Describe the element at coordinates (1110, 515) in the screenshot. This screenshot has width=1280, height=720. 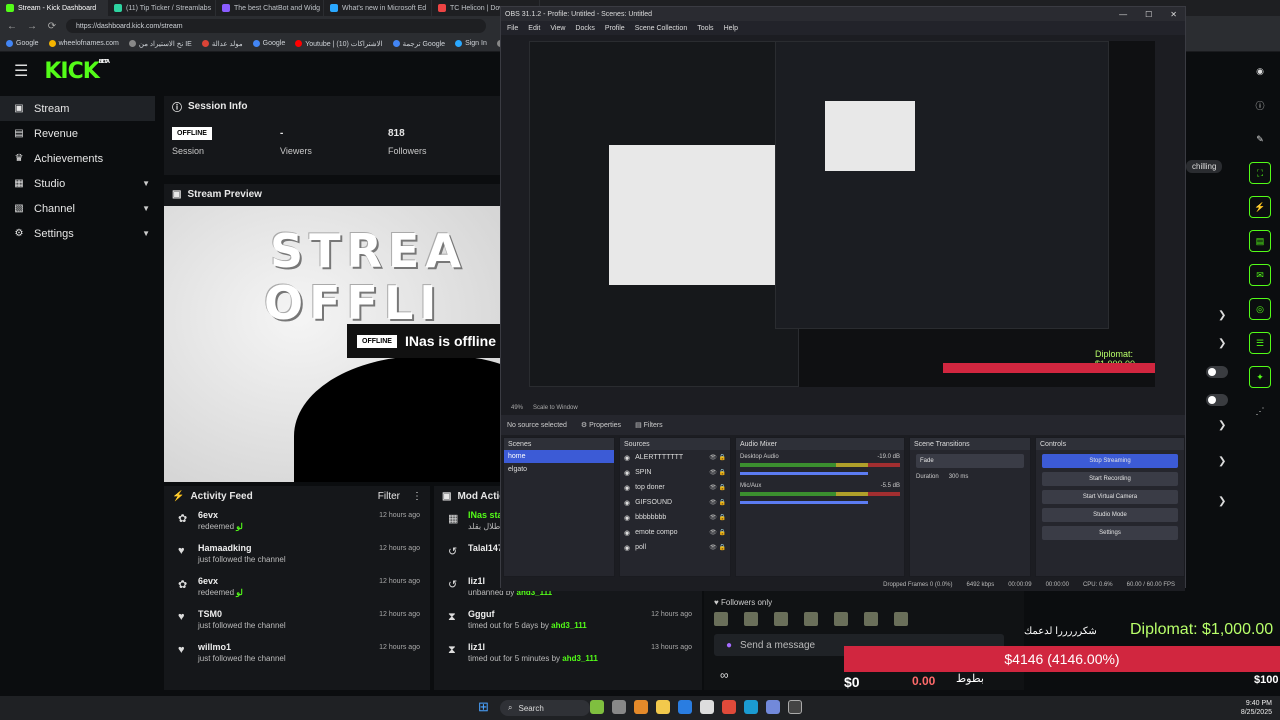
I see `studio-mode-button: Studio Mode` at that location.